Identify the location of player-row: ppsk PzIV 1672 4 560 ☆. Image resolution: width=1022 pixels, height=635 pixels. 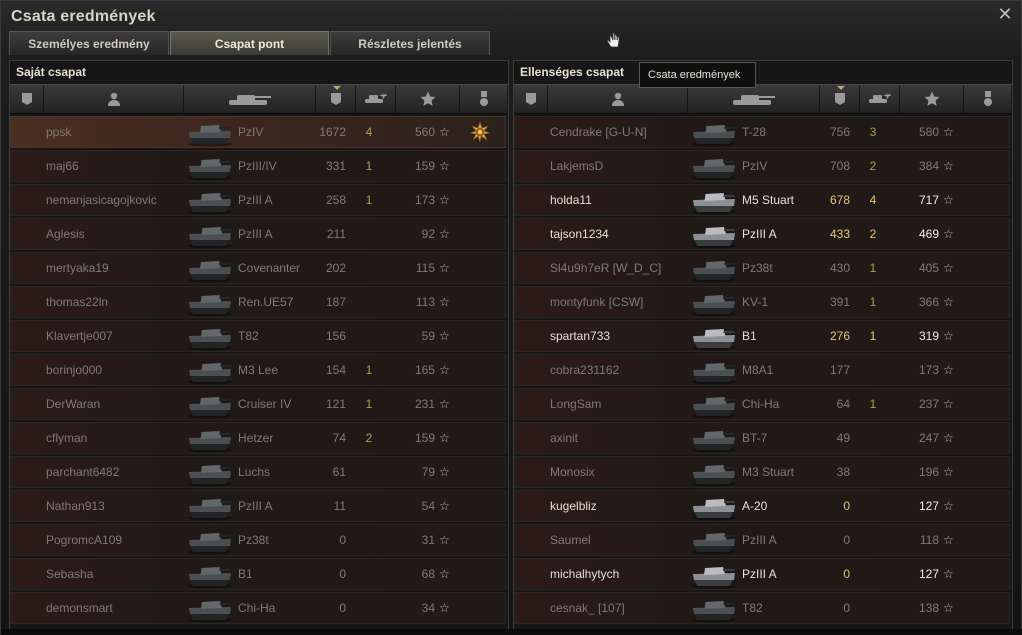
(258, 132).